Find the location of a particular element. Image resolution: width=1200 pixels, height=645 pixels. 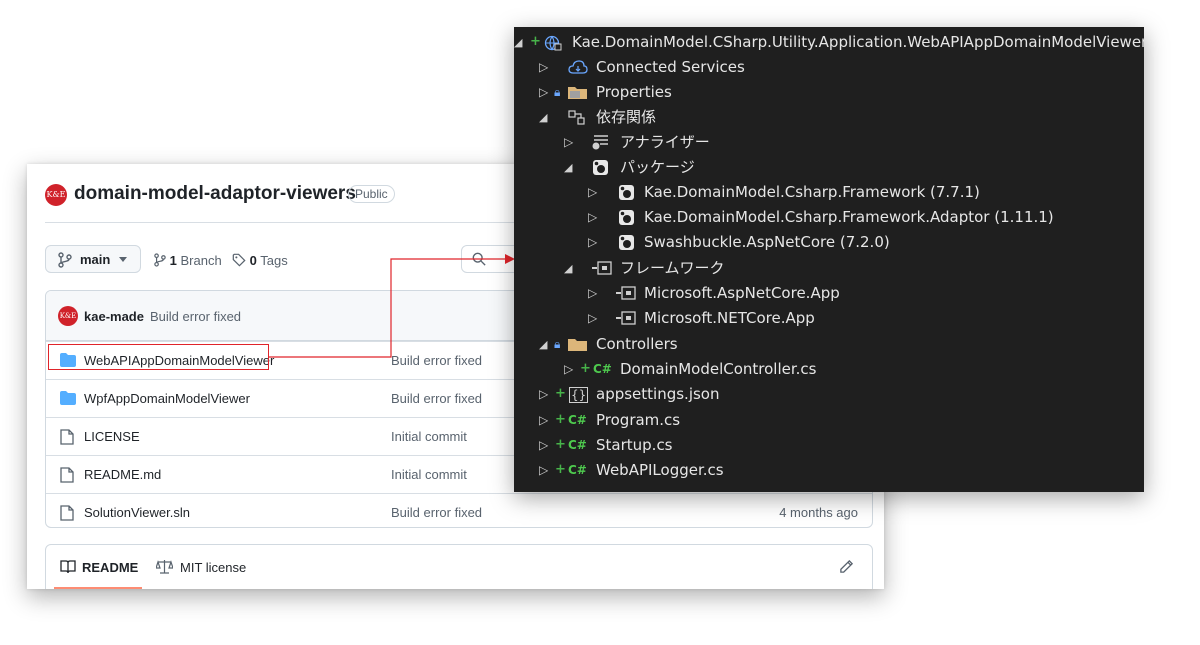

tree-item-label: Microsoft.AspNetCore.App is located at coordinates (742, 293).